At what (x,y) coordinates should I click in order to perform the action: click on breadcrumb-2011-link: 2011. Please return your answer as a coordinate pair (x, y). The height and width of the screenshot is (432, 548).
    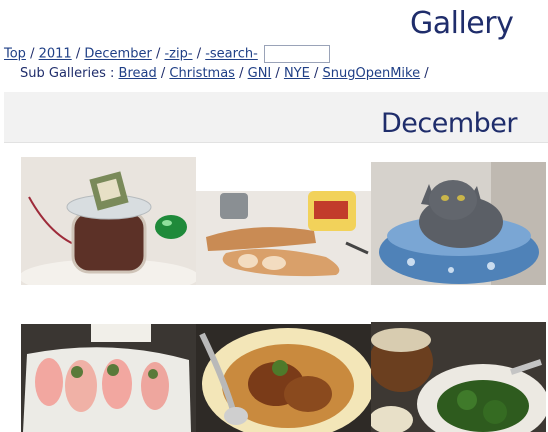
    Looking at the image, I should click on (55, 54).